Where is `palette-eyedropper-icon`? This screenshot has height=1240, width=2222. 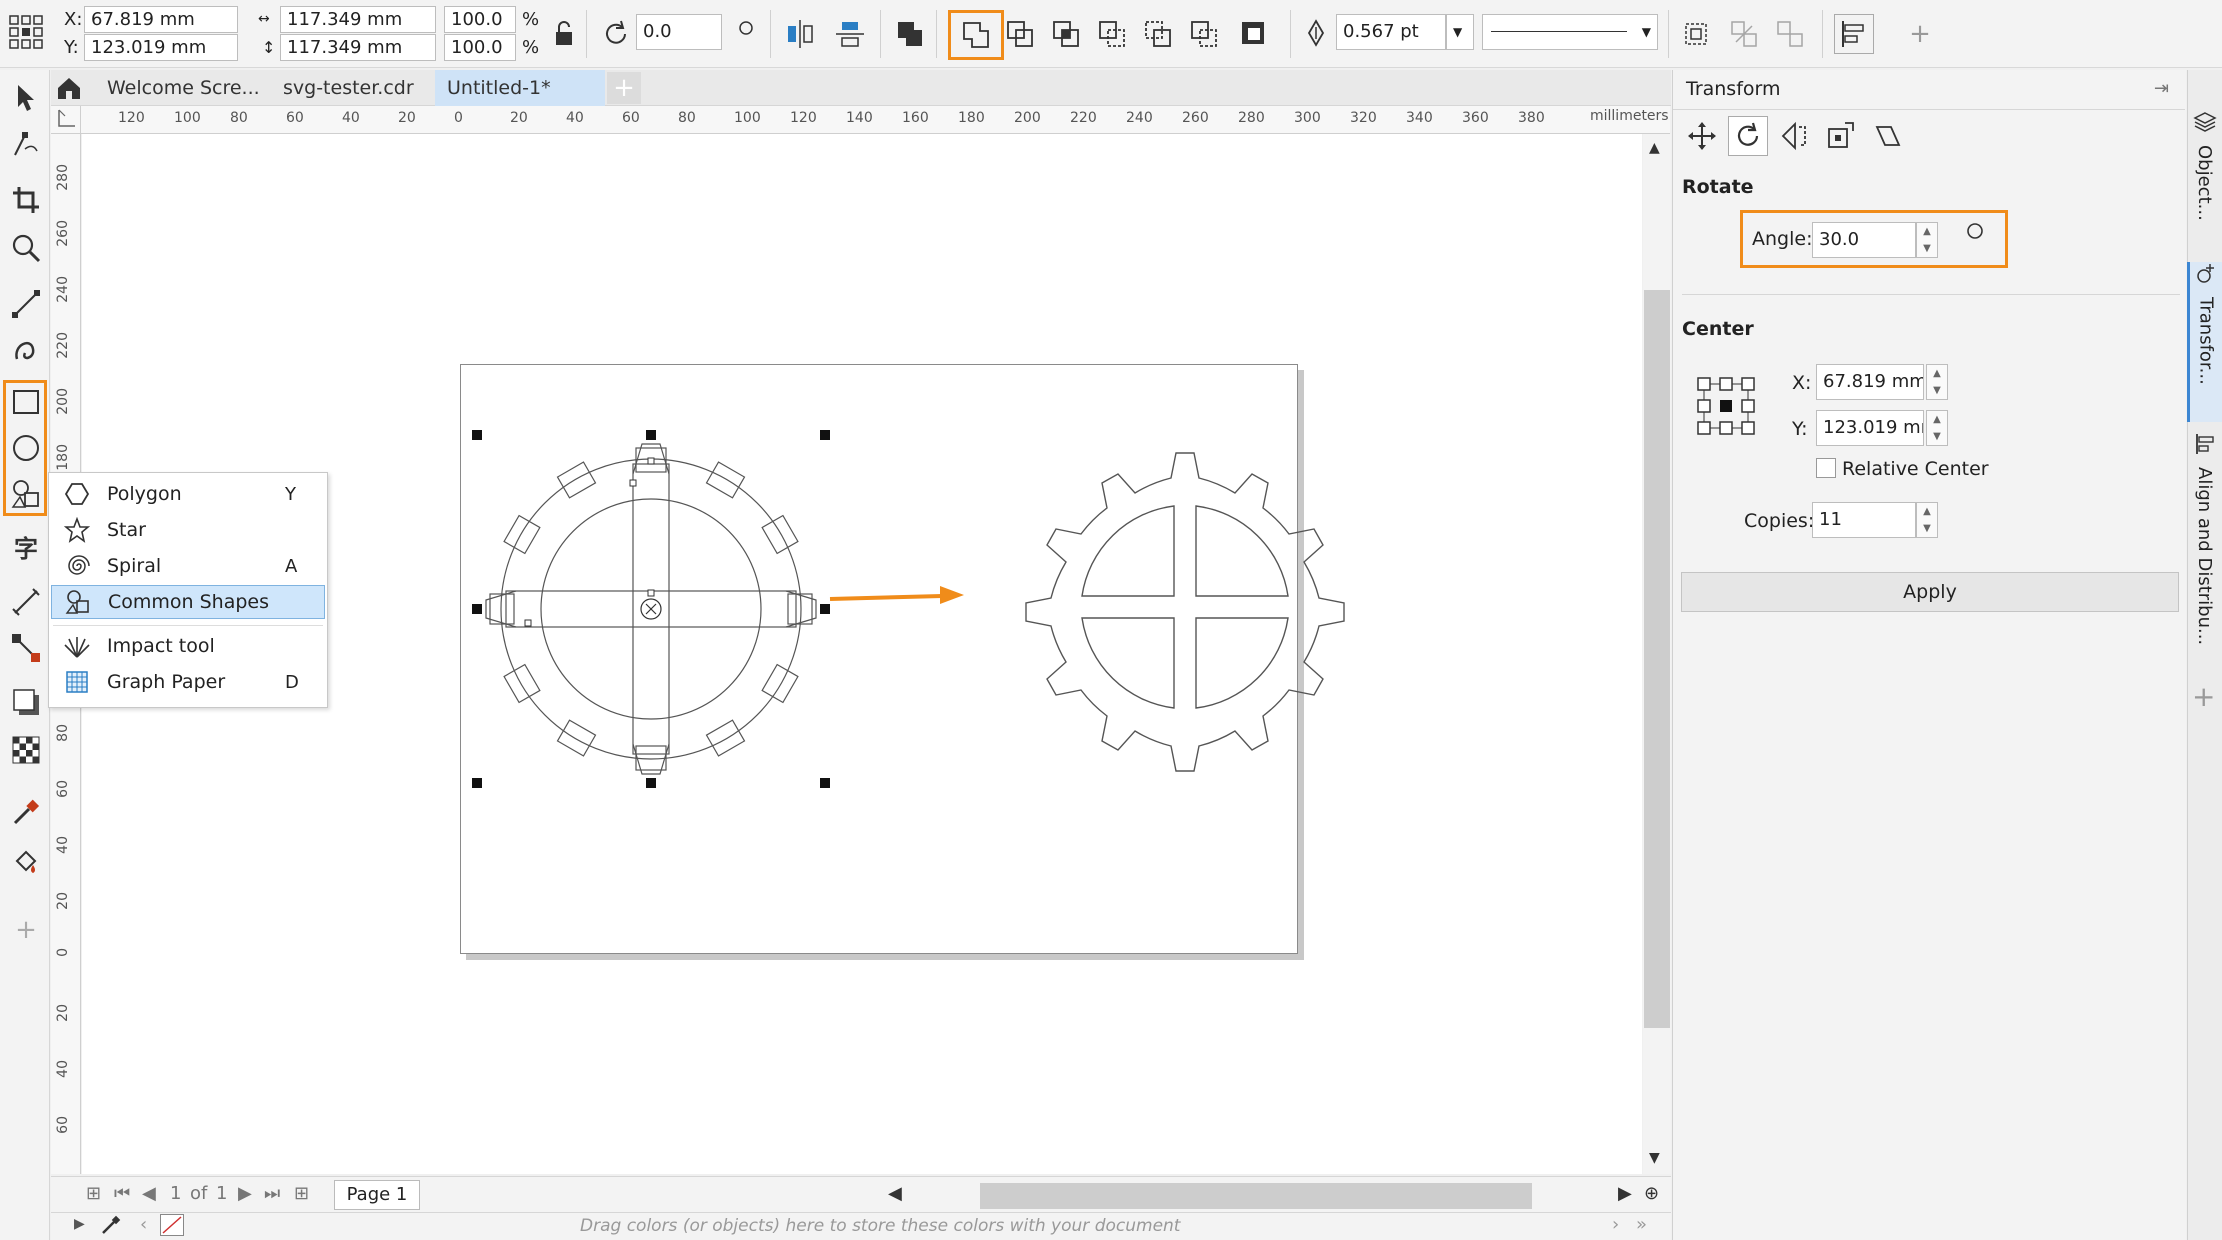 palette-eyedropper-icon is located at coordinates (111, 1227).